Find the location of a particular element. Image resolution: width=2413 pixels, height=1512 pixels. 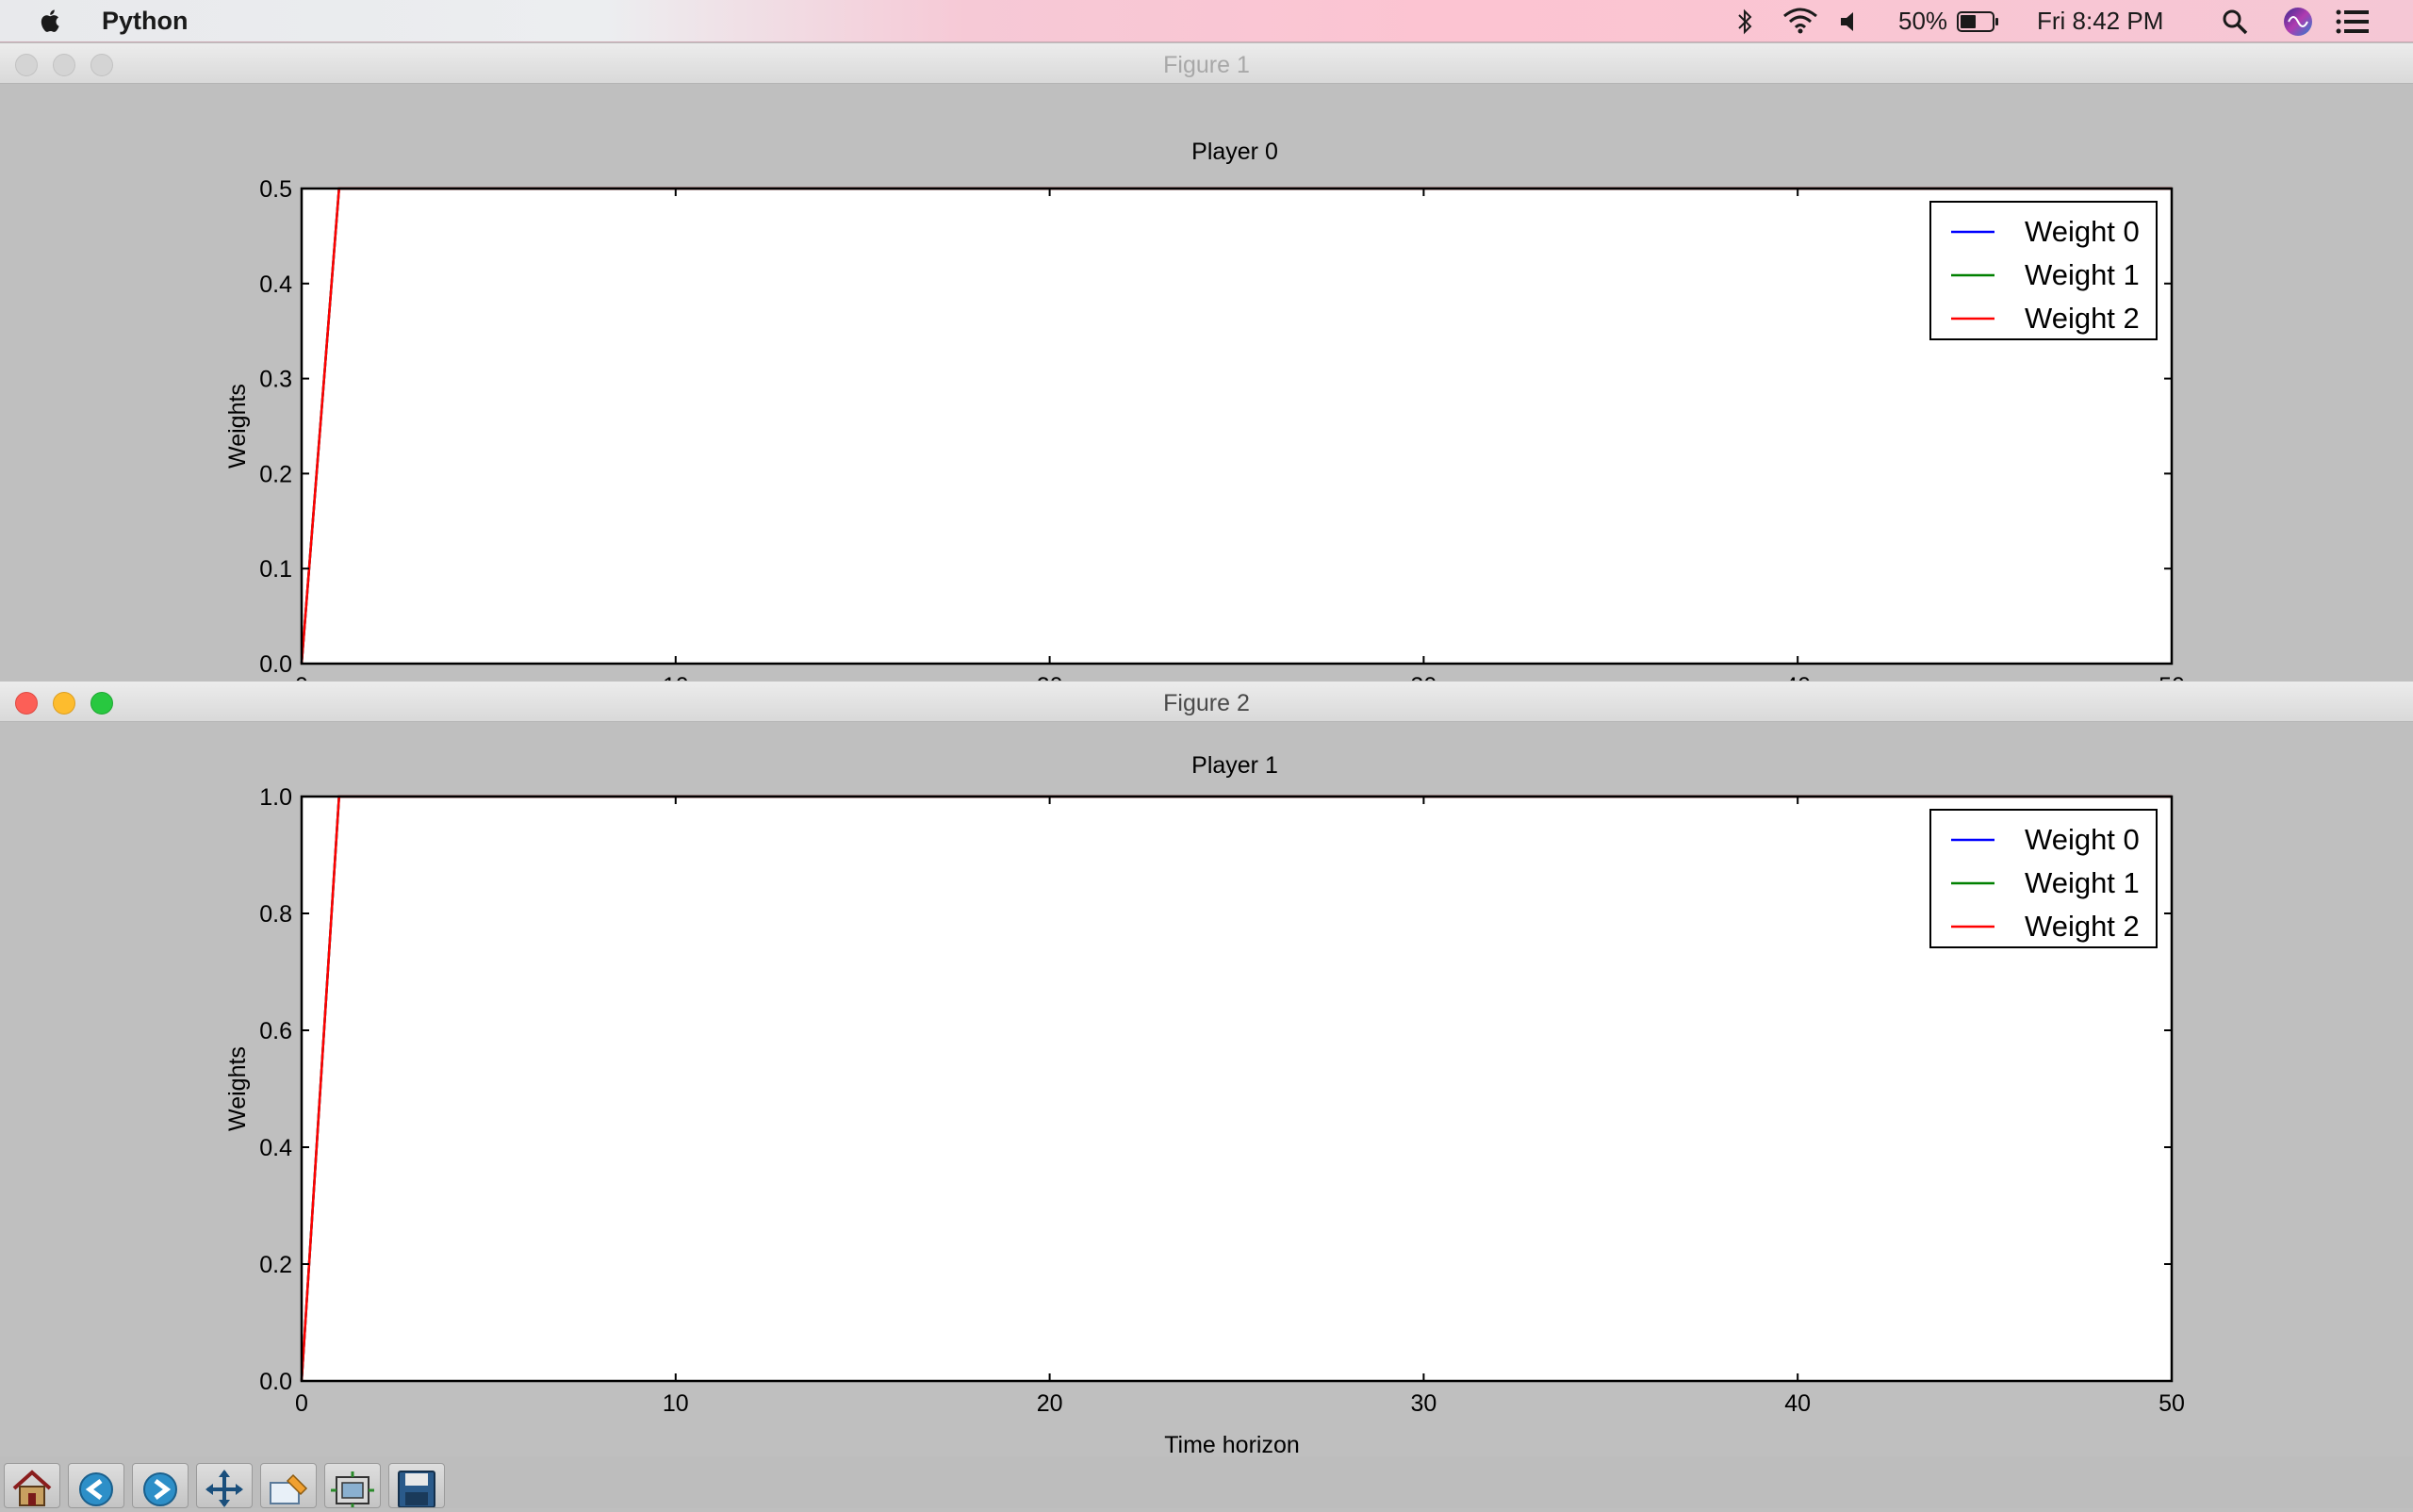

home-icon is located at coordinates (32, 1488).